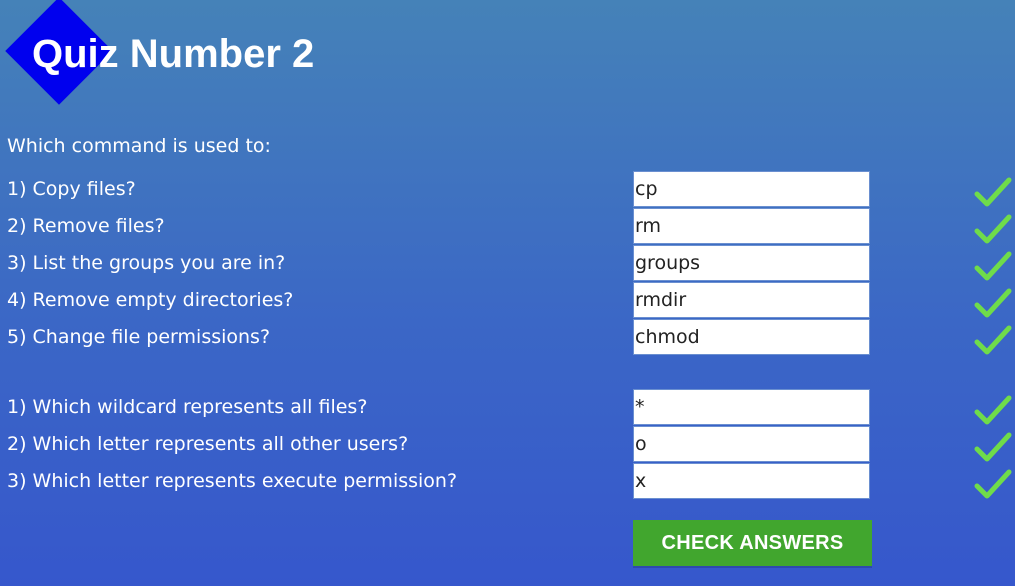 This screenshot has height=586, width=1015. Describe the element at coordinates (507, 300) in the screenshot. I see `question-row: 4) Remove empty directories?` at that location.